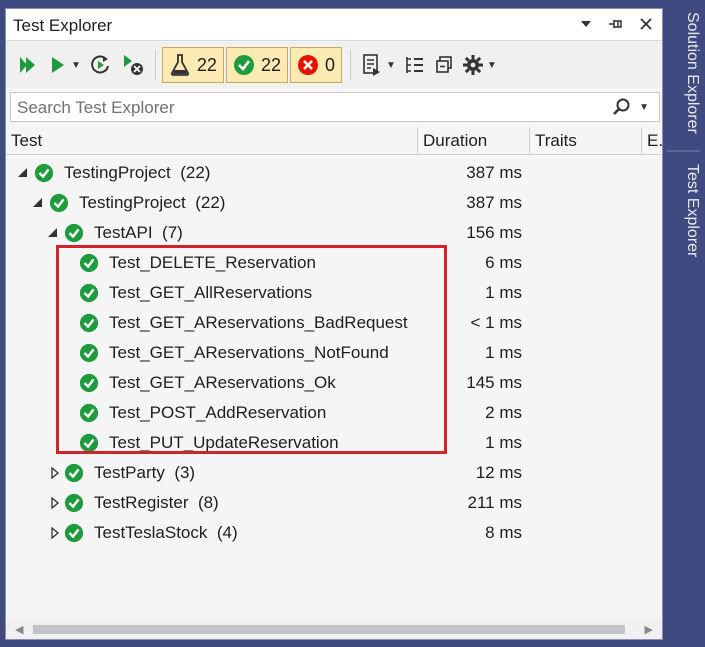 Image resolution: width=705 pixels, height=647 pixels. I want to click on side-tab-solution-explorer: Solution Explorer, so click(683, 73).